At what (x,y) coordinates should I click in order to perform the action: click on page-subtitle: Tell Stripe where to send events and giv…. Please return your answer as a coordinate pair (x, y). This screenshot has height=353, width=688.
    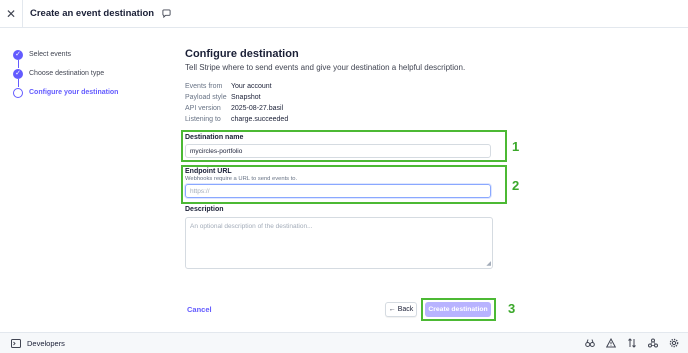
    Looking at the image, I should click on (325, 67).